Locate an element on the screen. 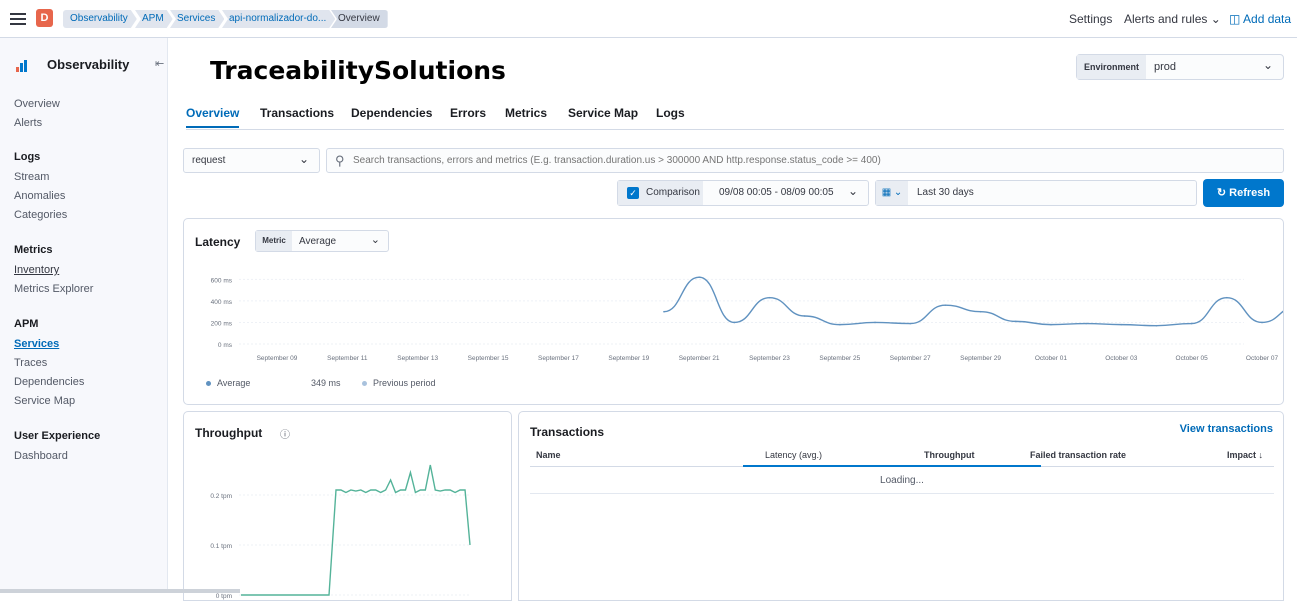 The width and height of the screenshot is (1297, 602). settings-link: Settings is located at coordinates (1090, 19).